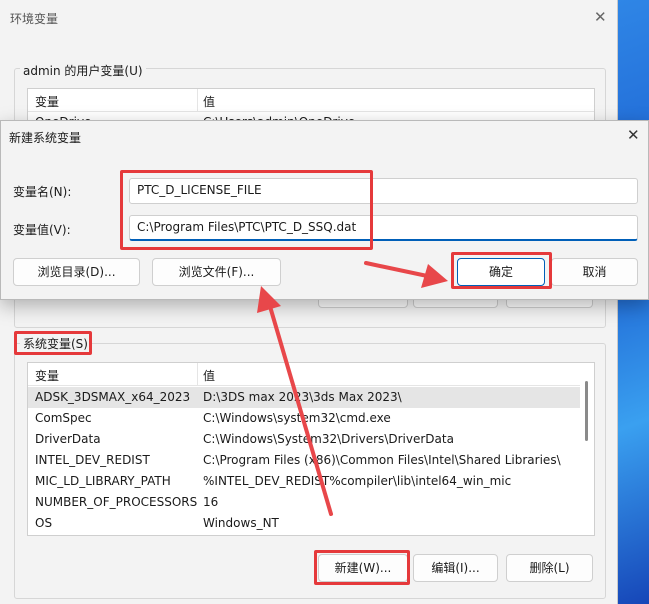 This screenshot has height=604, width=649. What do you see at coordinates (63, 418) in the screenshot?
I see `row-name: ComSpec` at bounding box center [63, 418].